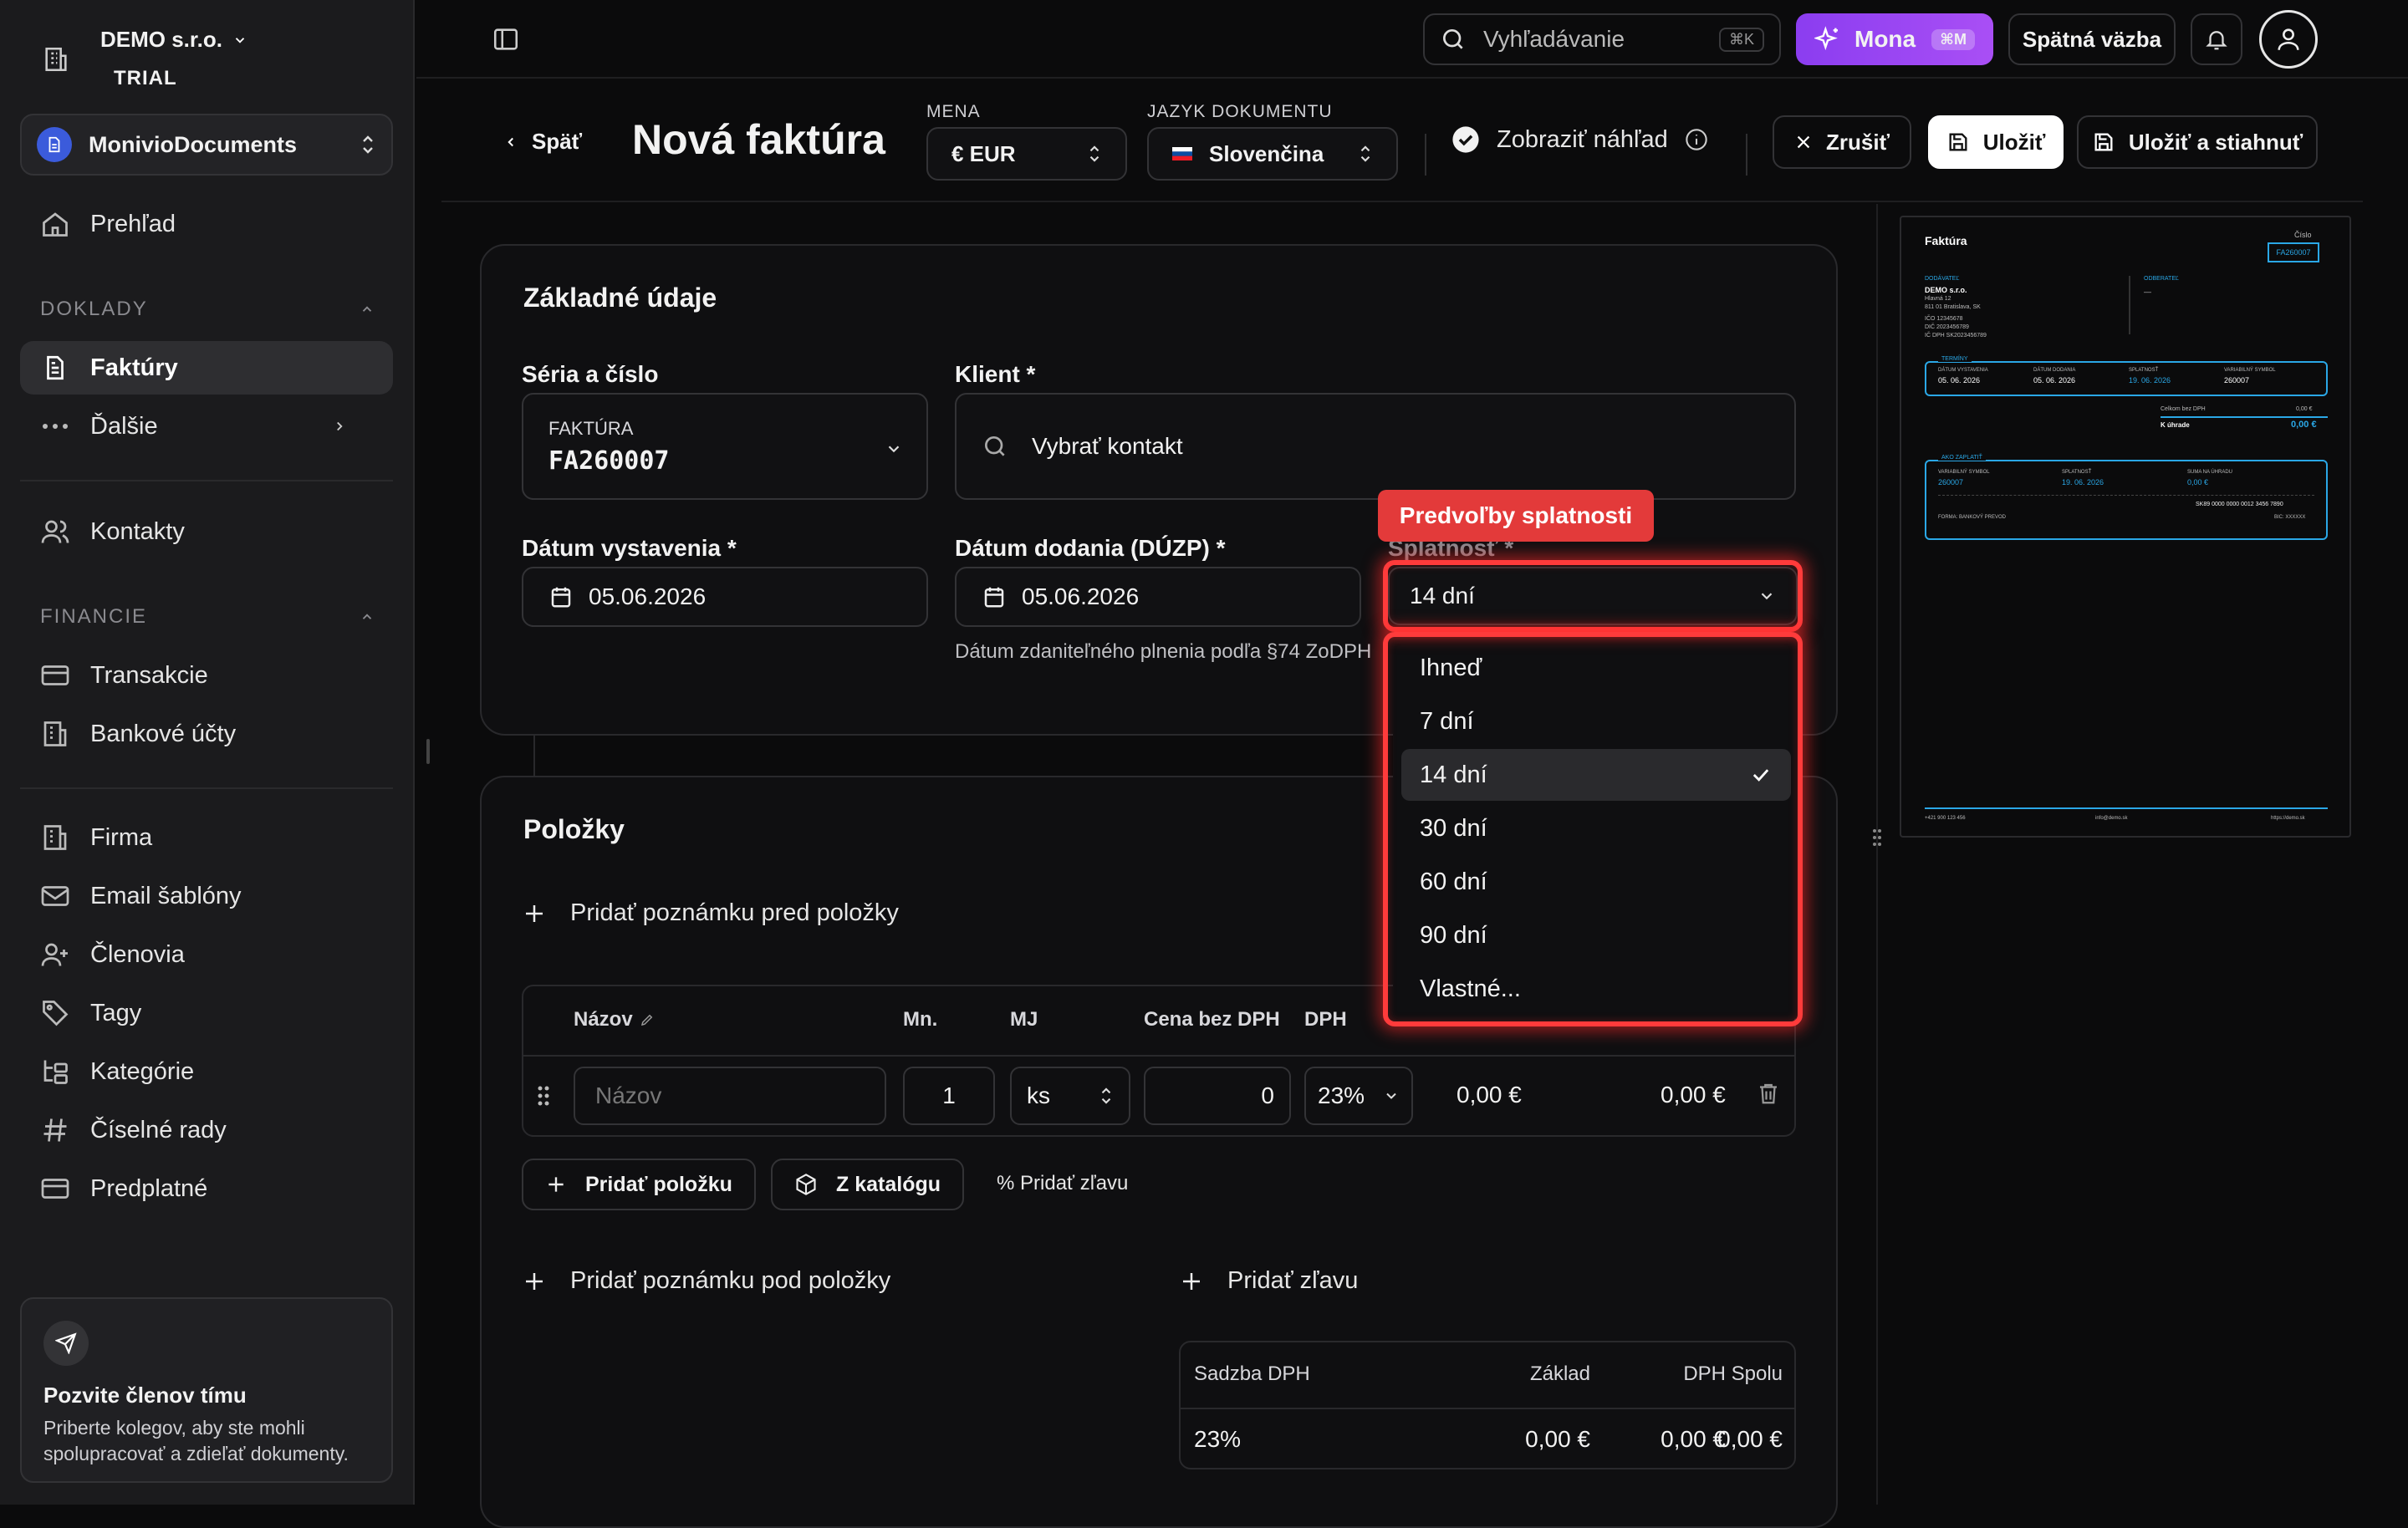 This screenshot has height=1528, width=2408. Describe the element at coordinates (730, 1096) in the screenshot. I see `item-name-input: Názov` at that location.